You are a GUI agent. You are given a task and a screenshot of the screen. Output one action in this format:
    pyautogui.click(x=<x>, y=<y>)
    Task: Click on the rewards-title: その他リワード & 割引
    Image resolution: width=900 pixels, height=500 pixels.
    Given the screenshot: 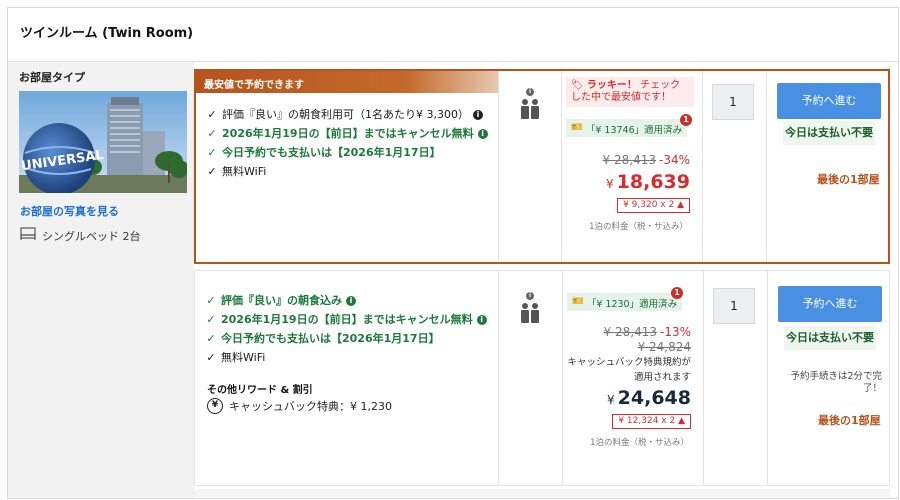 What is the action you would take?
    pyautogui.click(x=260, y=390)
    